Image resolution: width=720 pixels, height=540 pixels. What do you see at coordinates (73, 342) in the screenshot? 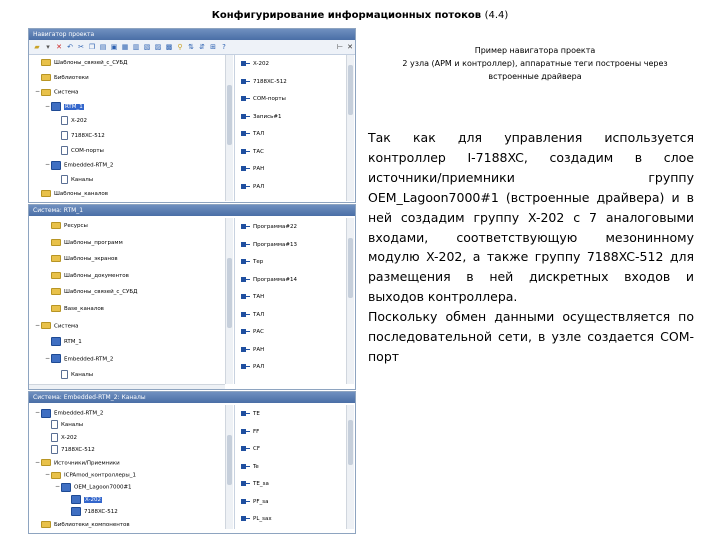
I see `tree-item-label: RTM_1` at bounding box center [73, 342].